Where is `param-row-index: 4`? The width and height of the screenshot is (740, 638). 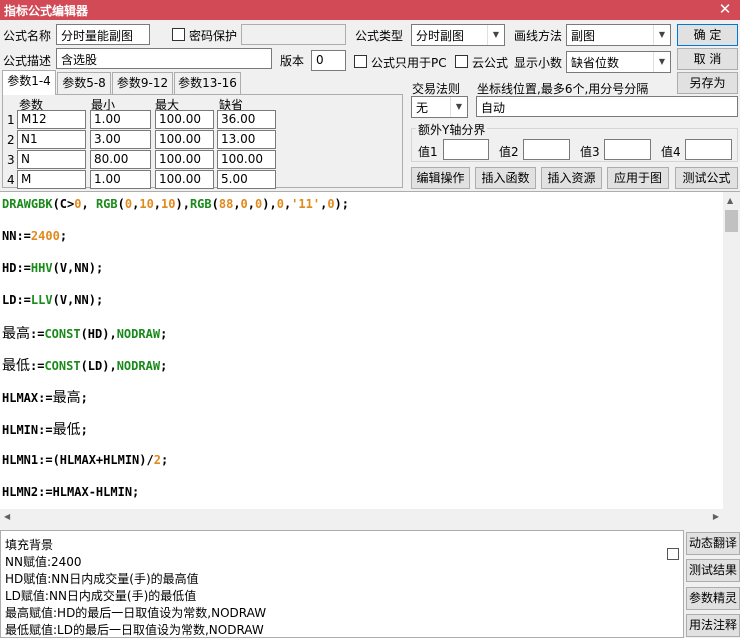
param-row-index: 4 is located at coordinates (11, 180).